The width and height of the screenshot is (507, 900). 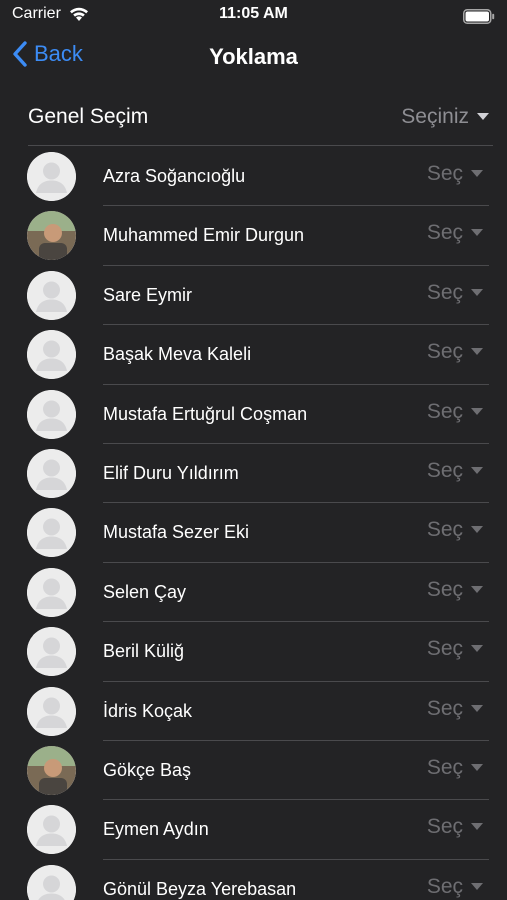 What do you see at coordinates (253, 711) in the screenshot?
I see `student-row: İdris Koçak Seç` at bounding box center [253, 711].